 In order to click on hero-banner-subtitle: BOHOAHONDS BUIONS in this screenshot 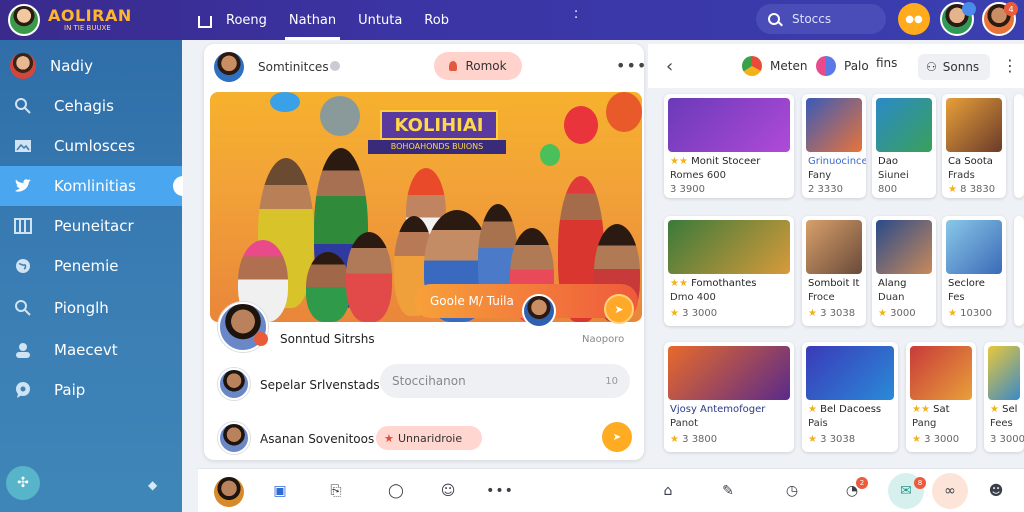, I will do `click(437, 147)`.